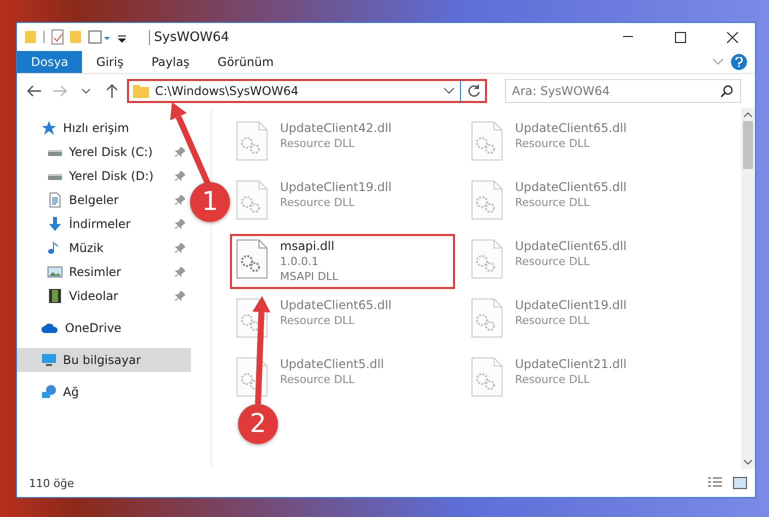  What do you see at coordinates (748, 114) in the screenshot?
I see `scroll-up-icon` at bounding box center [748, 114].